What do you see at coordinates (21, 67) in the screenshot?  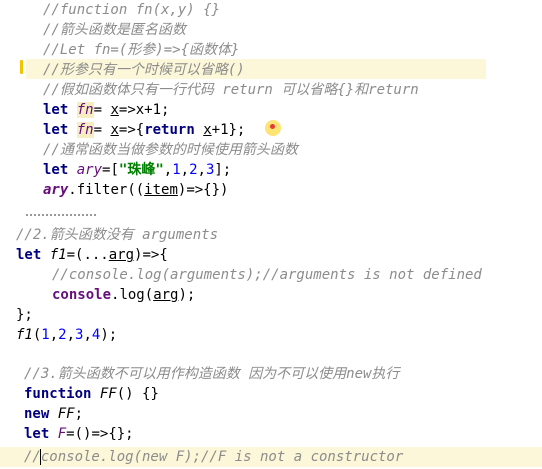 I see `gutter-marker` at bounding box center [21, 67].